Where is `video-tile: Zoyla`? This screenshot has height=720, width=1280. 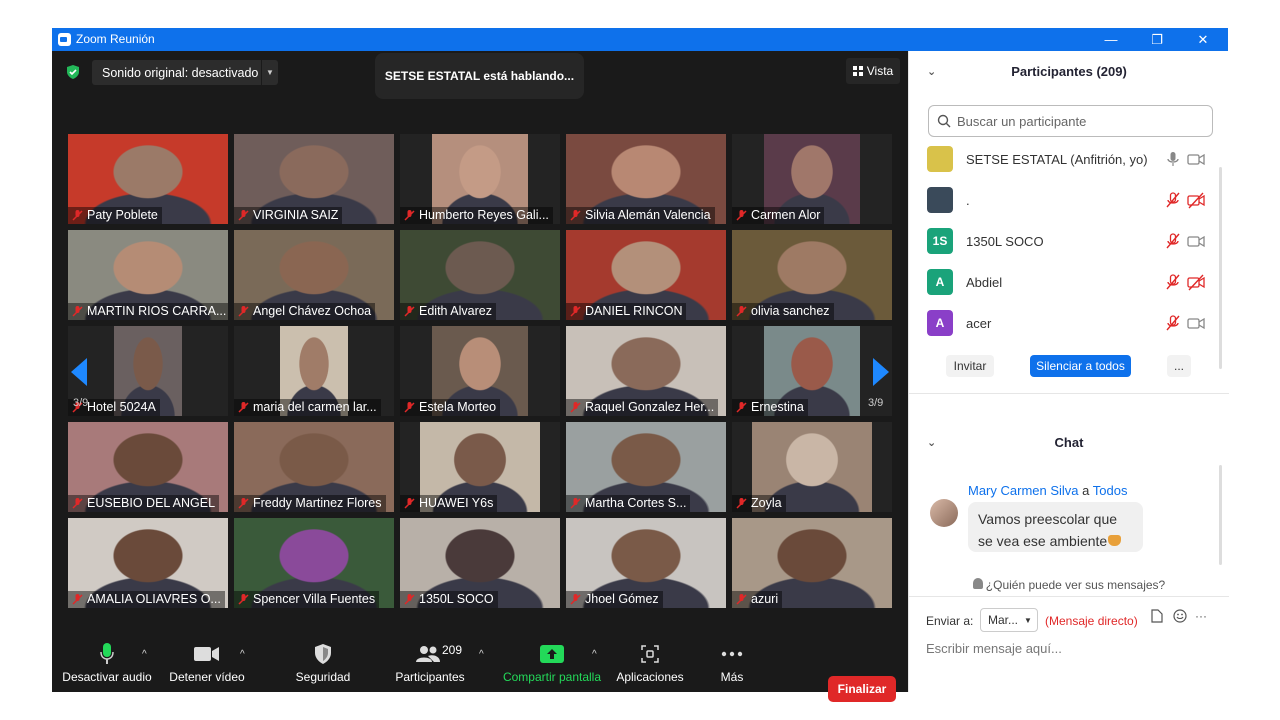
video-tile: Zoyla is located at coordinates (812, 467).